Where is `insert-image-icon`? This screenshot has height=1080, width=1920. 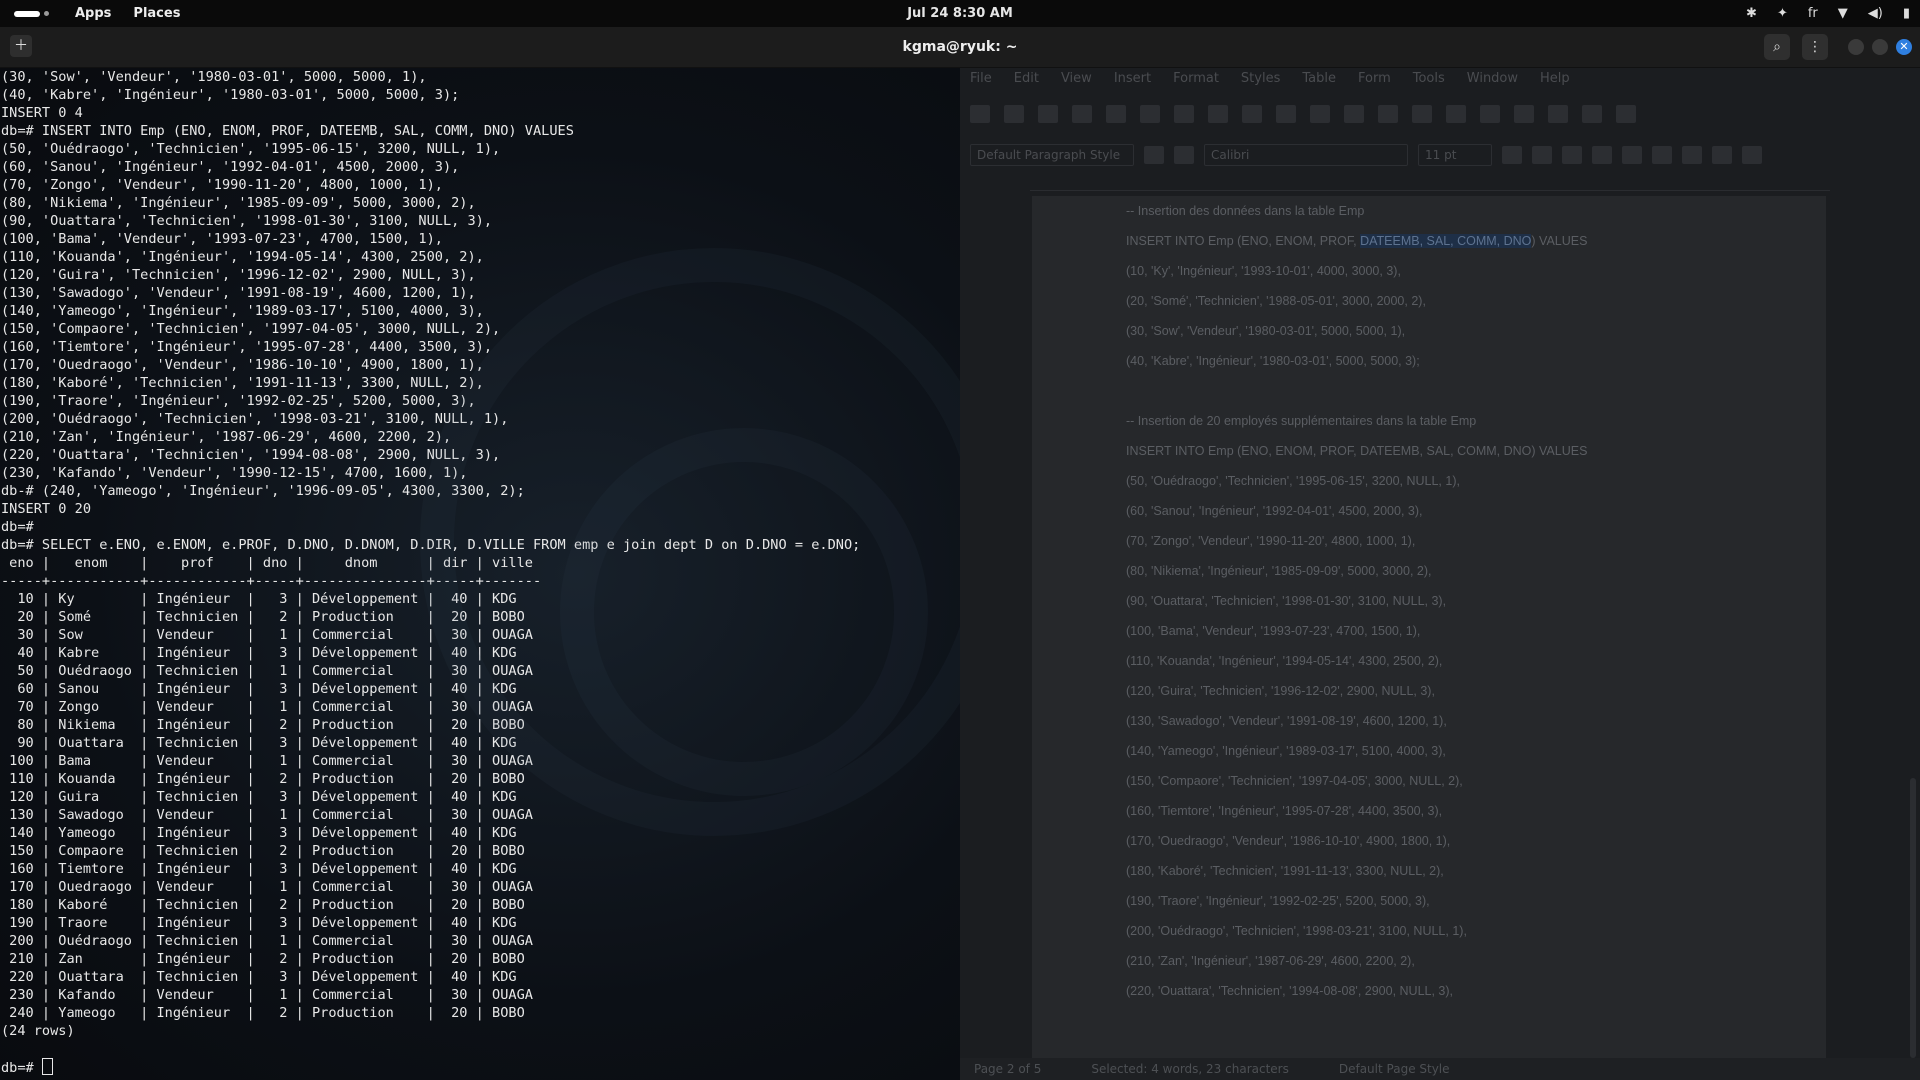 insert-image-icon is located at coordinates (1524, 114).